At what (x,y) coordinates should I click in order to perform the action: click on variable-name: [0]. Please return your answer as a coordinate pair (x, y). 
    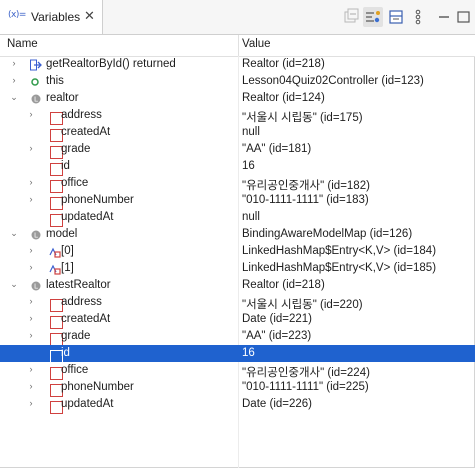
    Looking at the image, I should click on (67, 251).